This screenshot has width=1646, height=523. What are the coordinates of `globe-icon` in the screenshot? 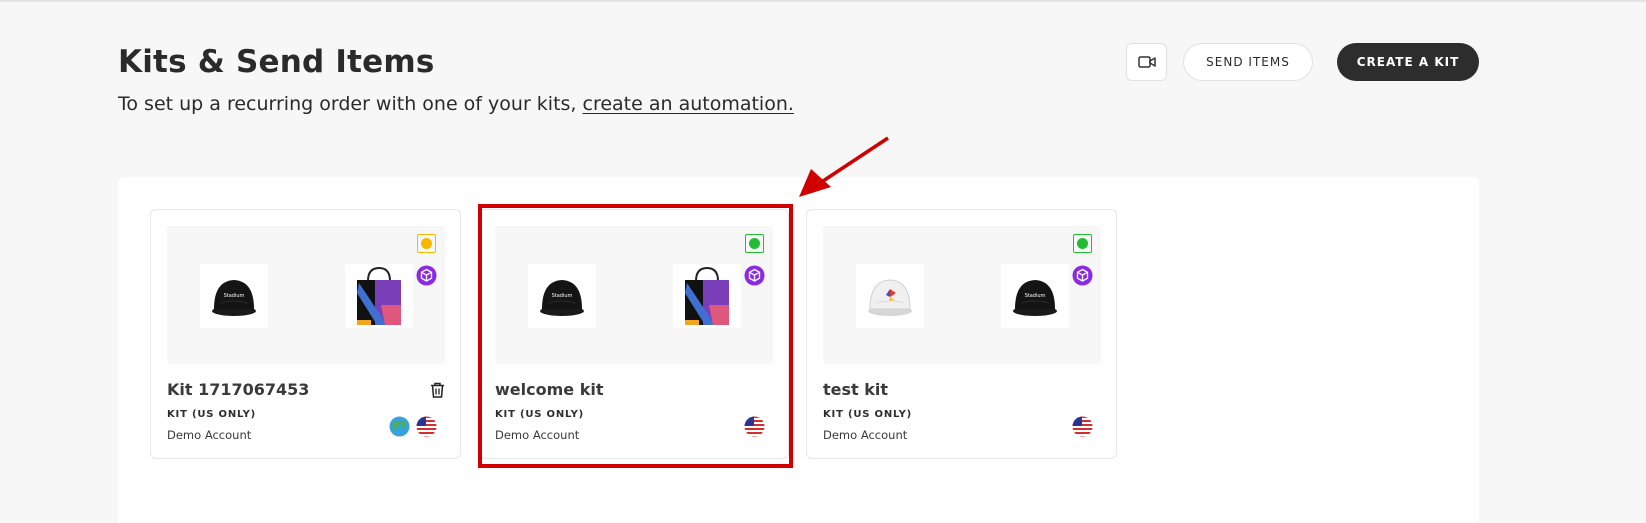 It's located at (399, 426).